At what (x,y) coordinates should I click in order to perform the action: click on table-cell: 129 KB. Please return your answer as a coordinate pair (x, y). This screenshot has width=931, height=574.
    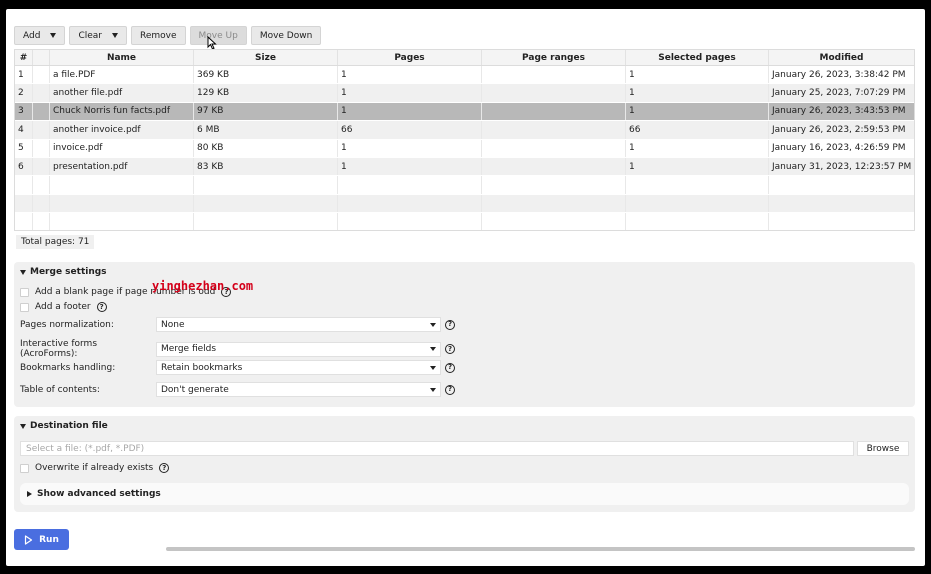
    Looking at the image, I should click on (266, 93).